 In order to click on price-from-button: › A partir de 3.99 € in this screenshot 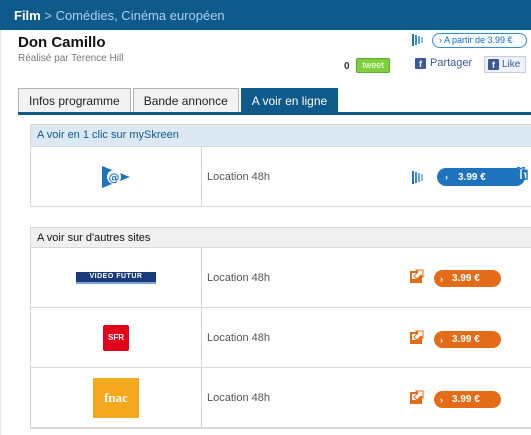, I will do `click(479, 40)`.